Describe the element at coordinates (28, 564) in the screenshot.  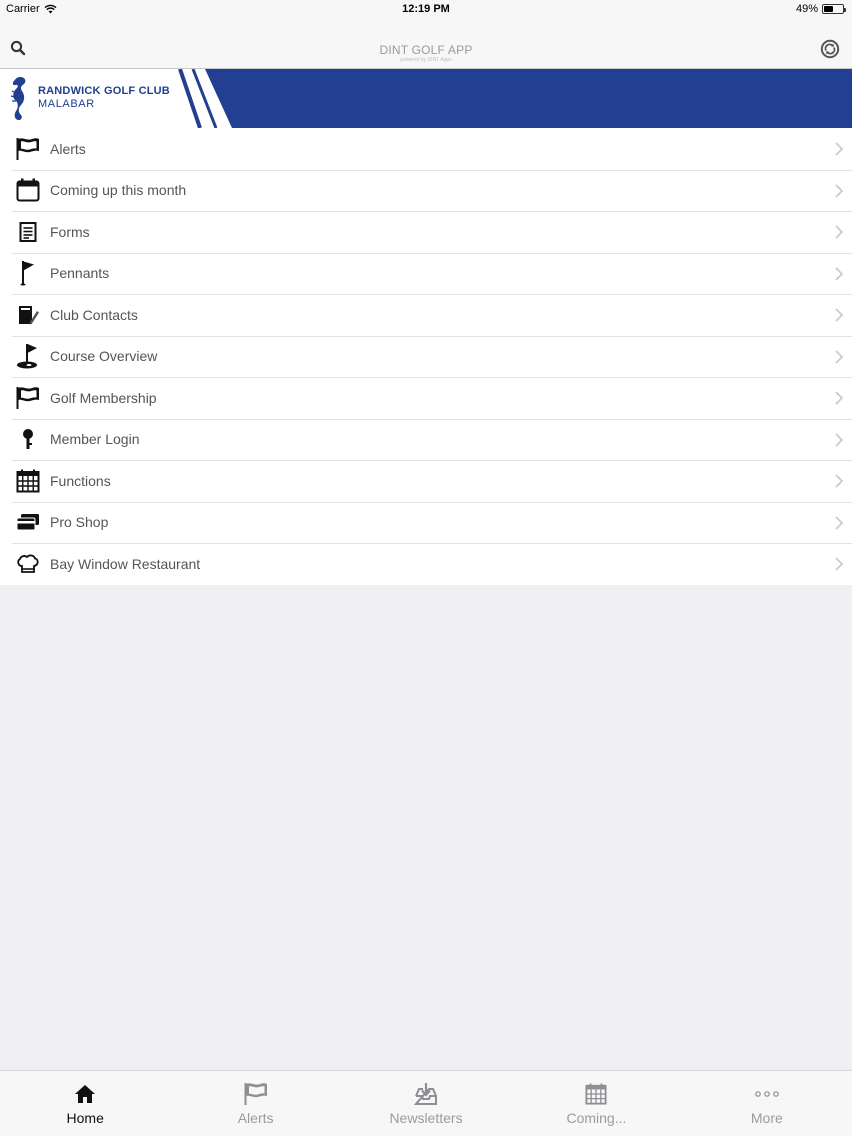
I see `chef-hat-icon` at that location.